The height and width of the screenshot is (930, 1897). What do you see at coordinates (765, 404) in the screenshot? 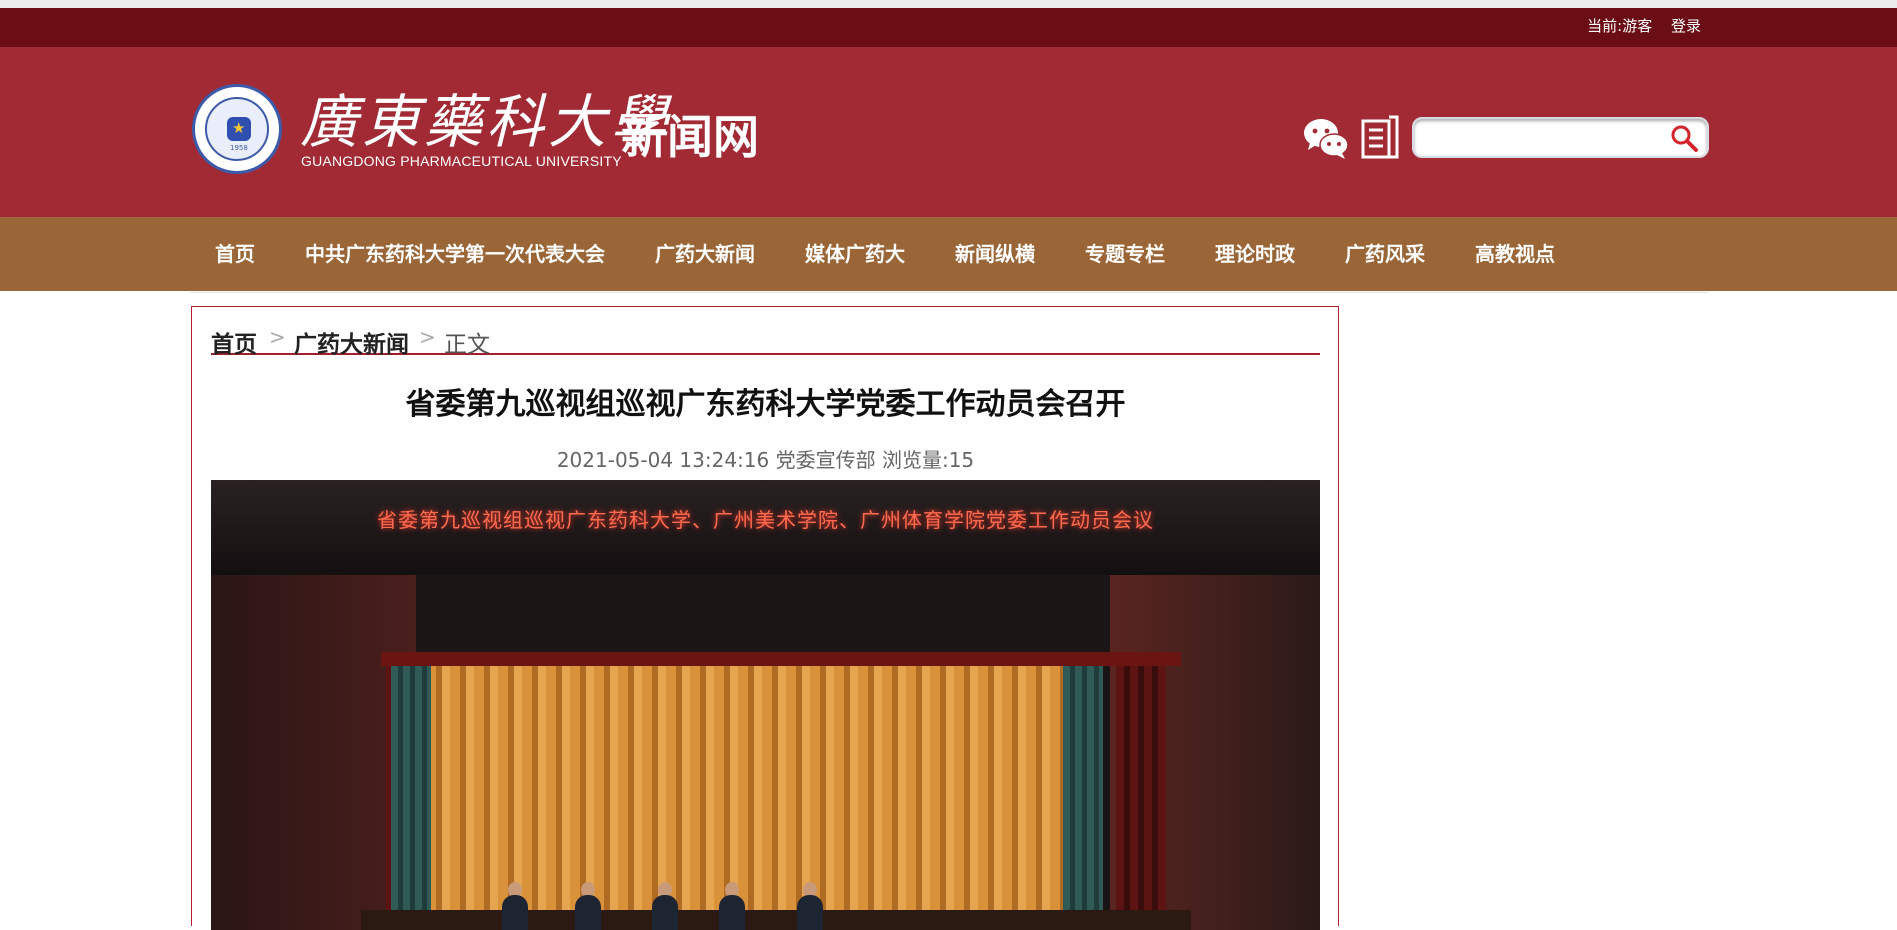
I see `article-title: 省委第九巡视组巡视广东药科大学党委工作动员会召开` at bounding box center [765, 404].